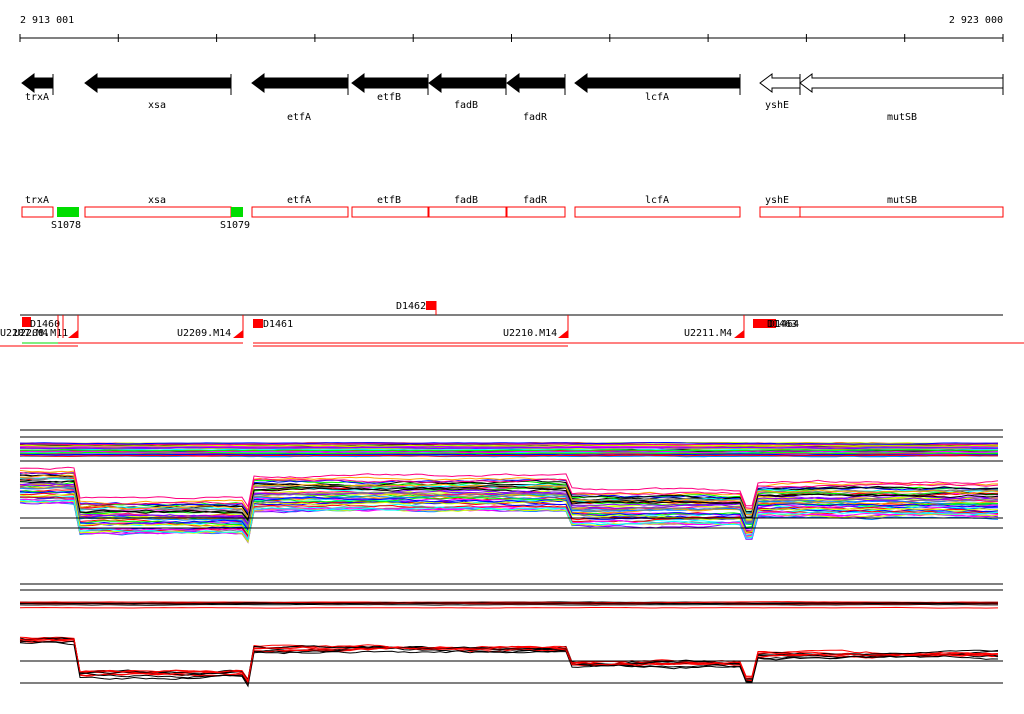  I want to click on gene-box-fadB: fadB, so click(467, 206).